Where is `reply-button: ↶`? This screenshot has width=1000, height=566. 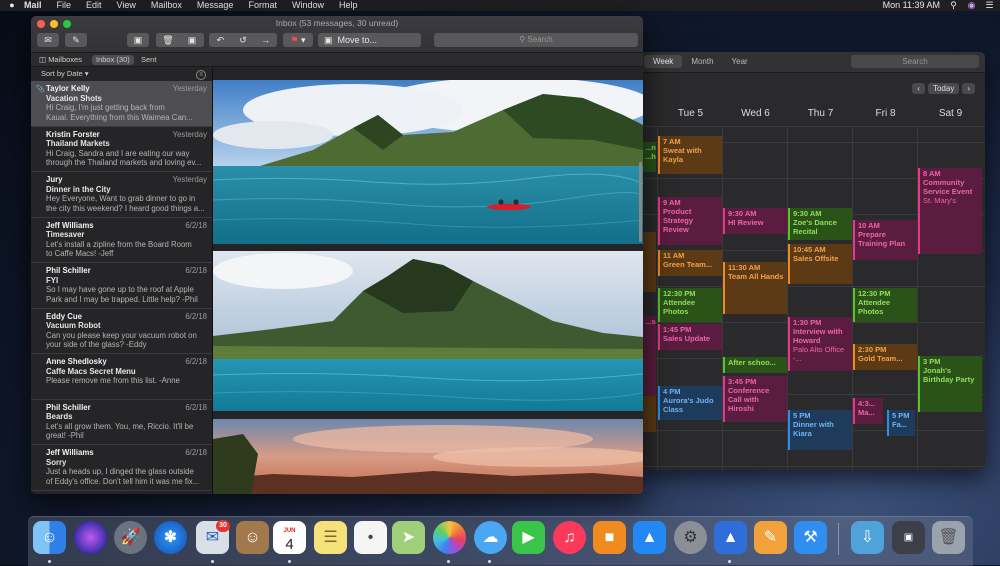 reply-button: ↶ is located at coordinates (220, 40).